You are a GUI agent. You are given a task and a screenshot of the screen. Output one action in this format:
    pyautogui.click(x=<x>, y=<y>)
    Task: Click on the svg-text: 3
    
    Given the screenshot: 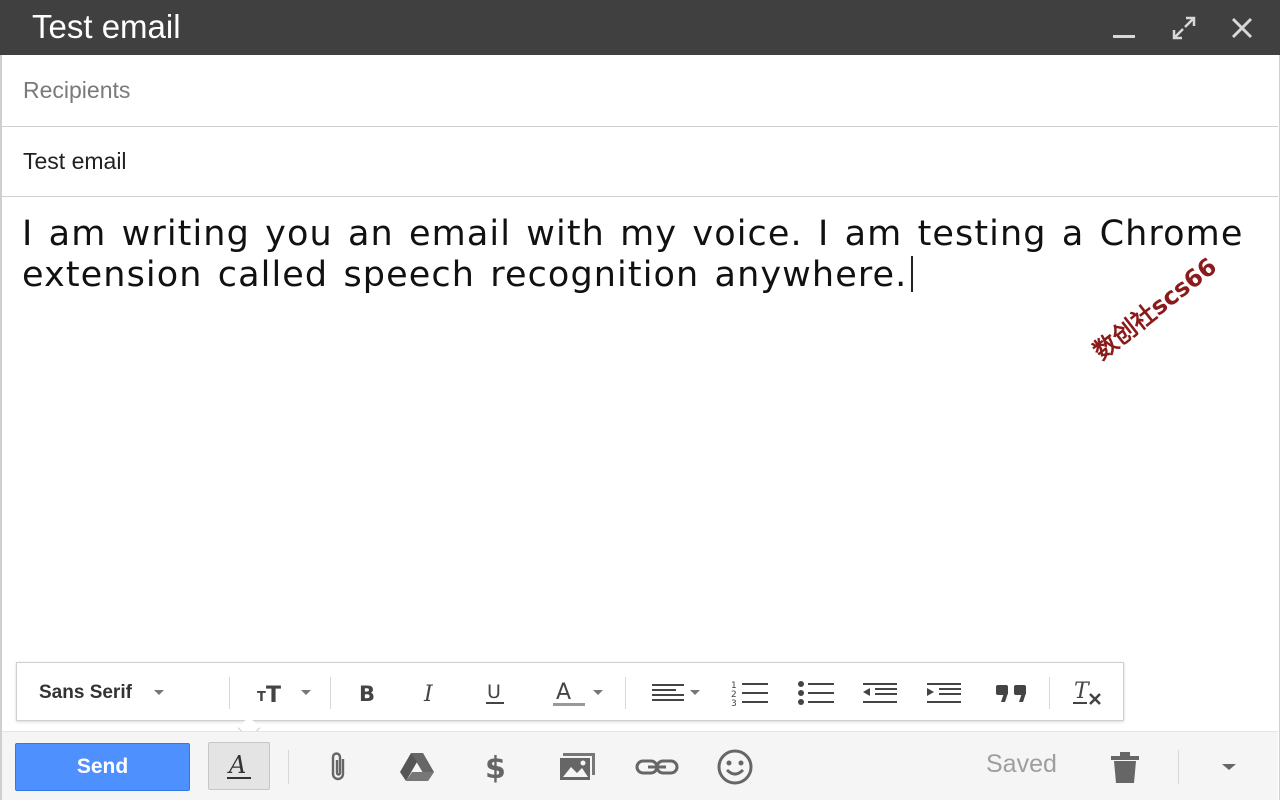 What is the action you would take?
    pyautogui.click(x=734, y=703)
    